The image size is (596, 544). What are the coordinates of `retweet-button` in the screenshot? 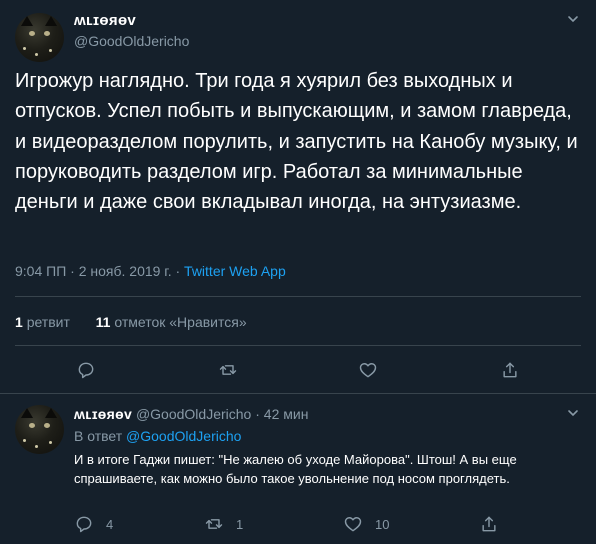 It's located at (228, 370).